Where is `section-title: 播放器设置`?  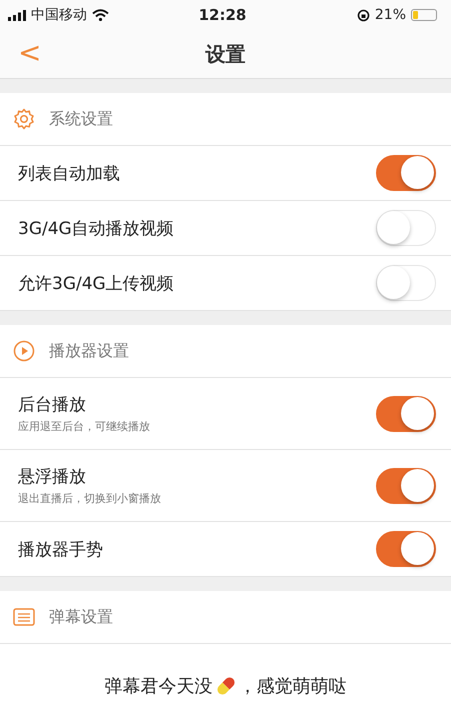 section-title: 播放器设置 is located at coordinates (89, 351).